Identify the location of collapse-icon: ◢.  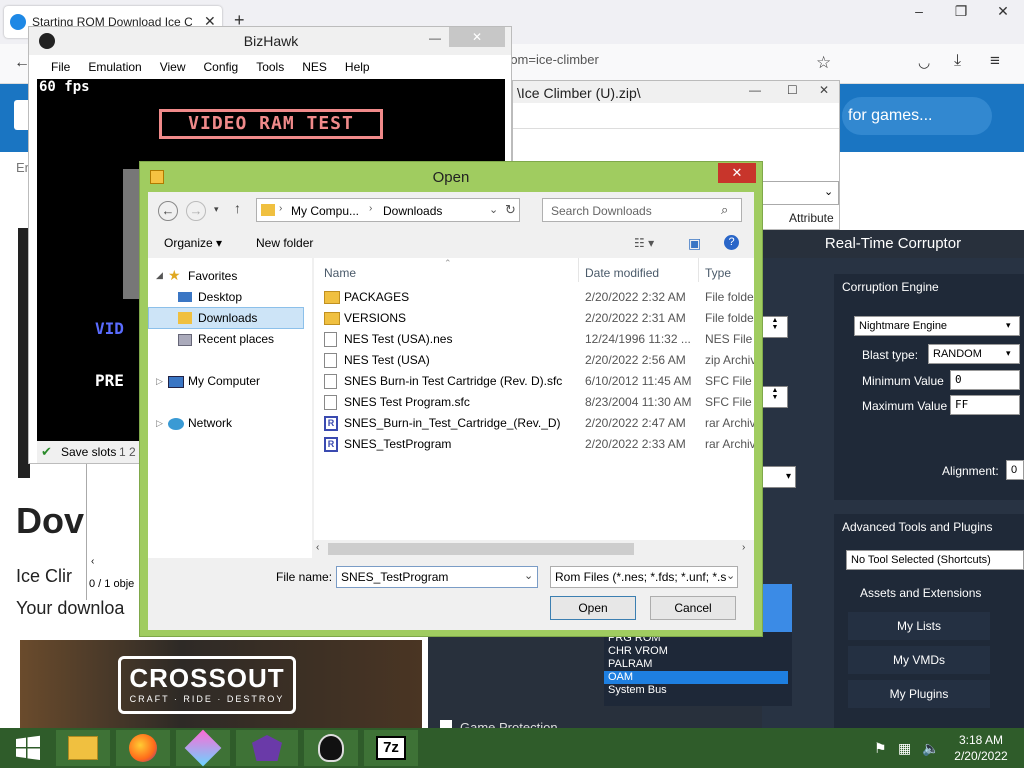
(159, 275).